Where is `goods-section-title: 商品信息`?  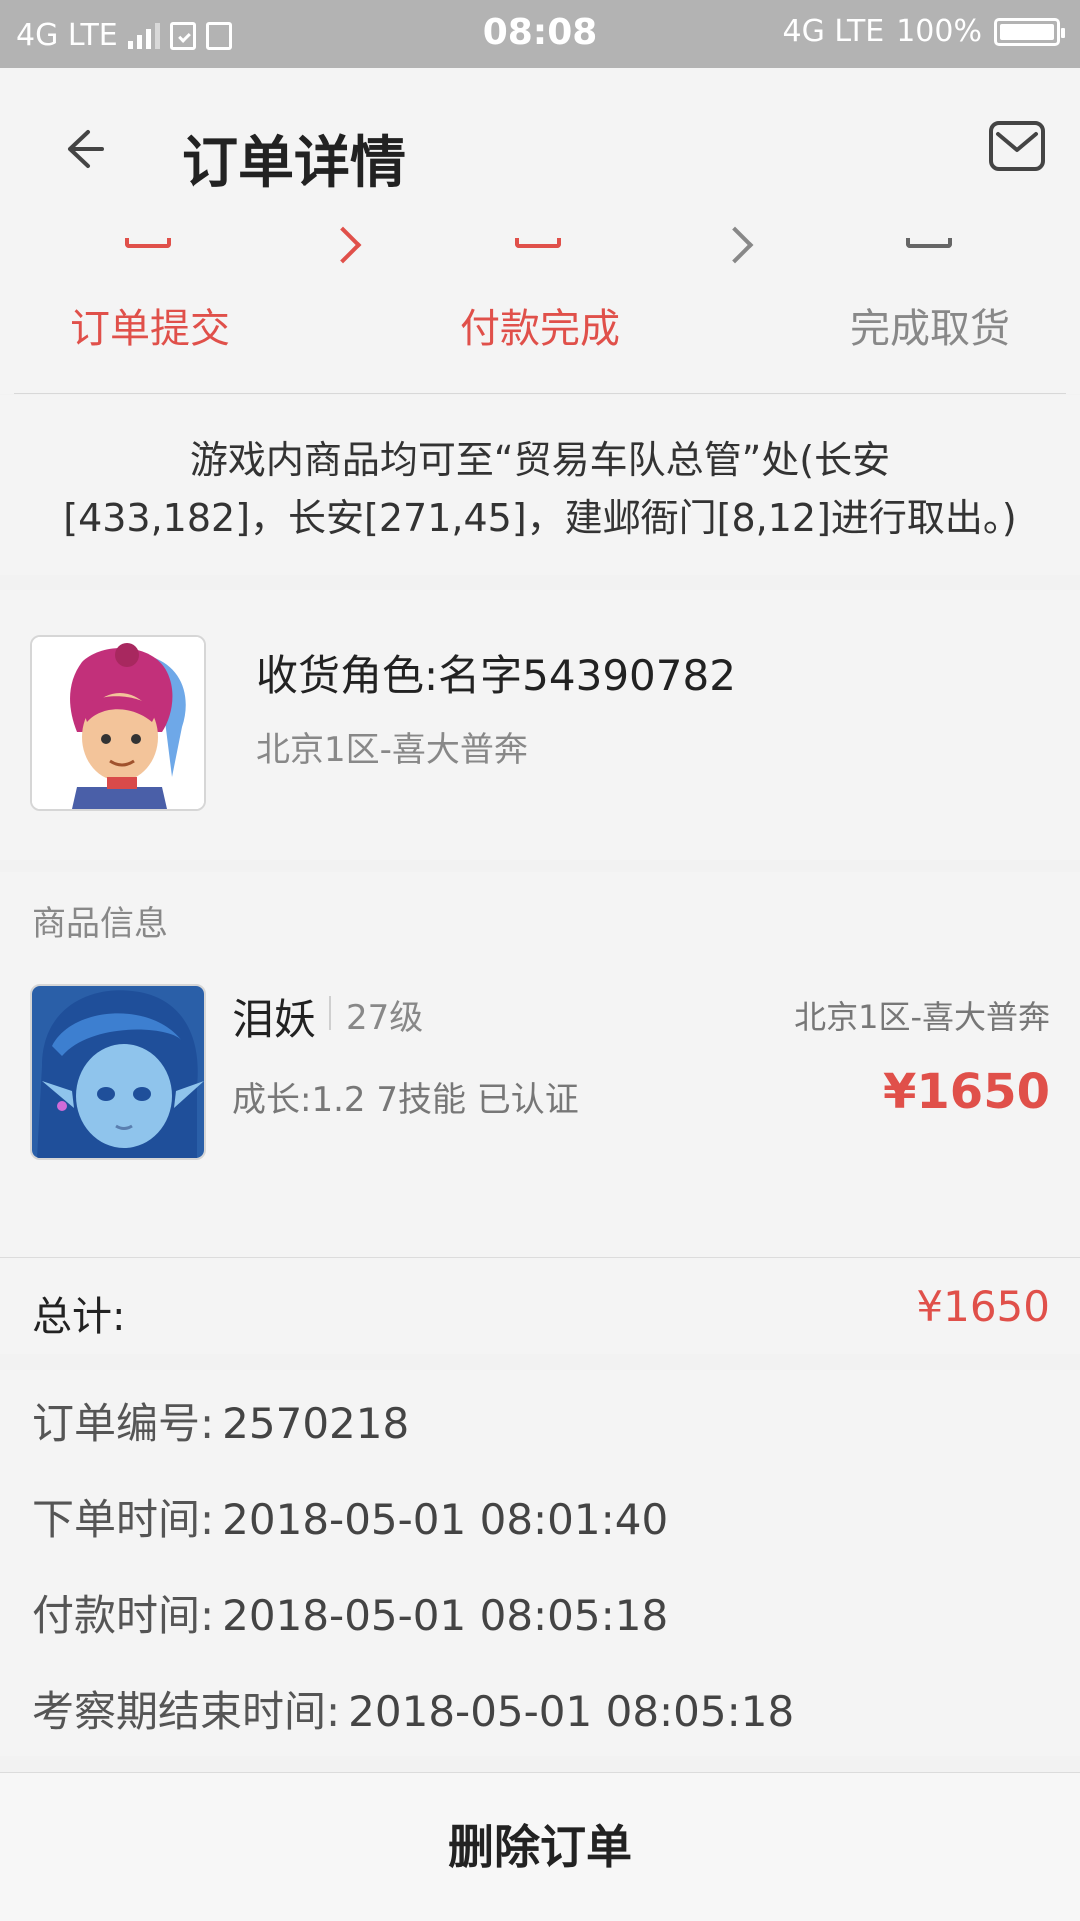
goods-section-title: 商品信息 is located at coordinates (100, 924).